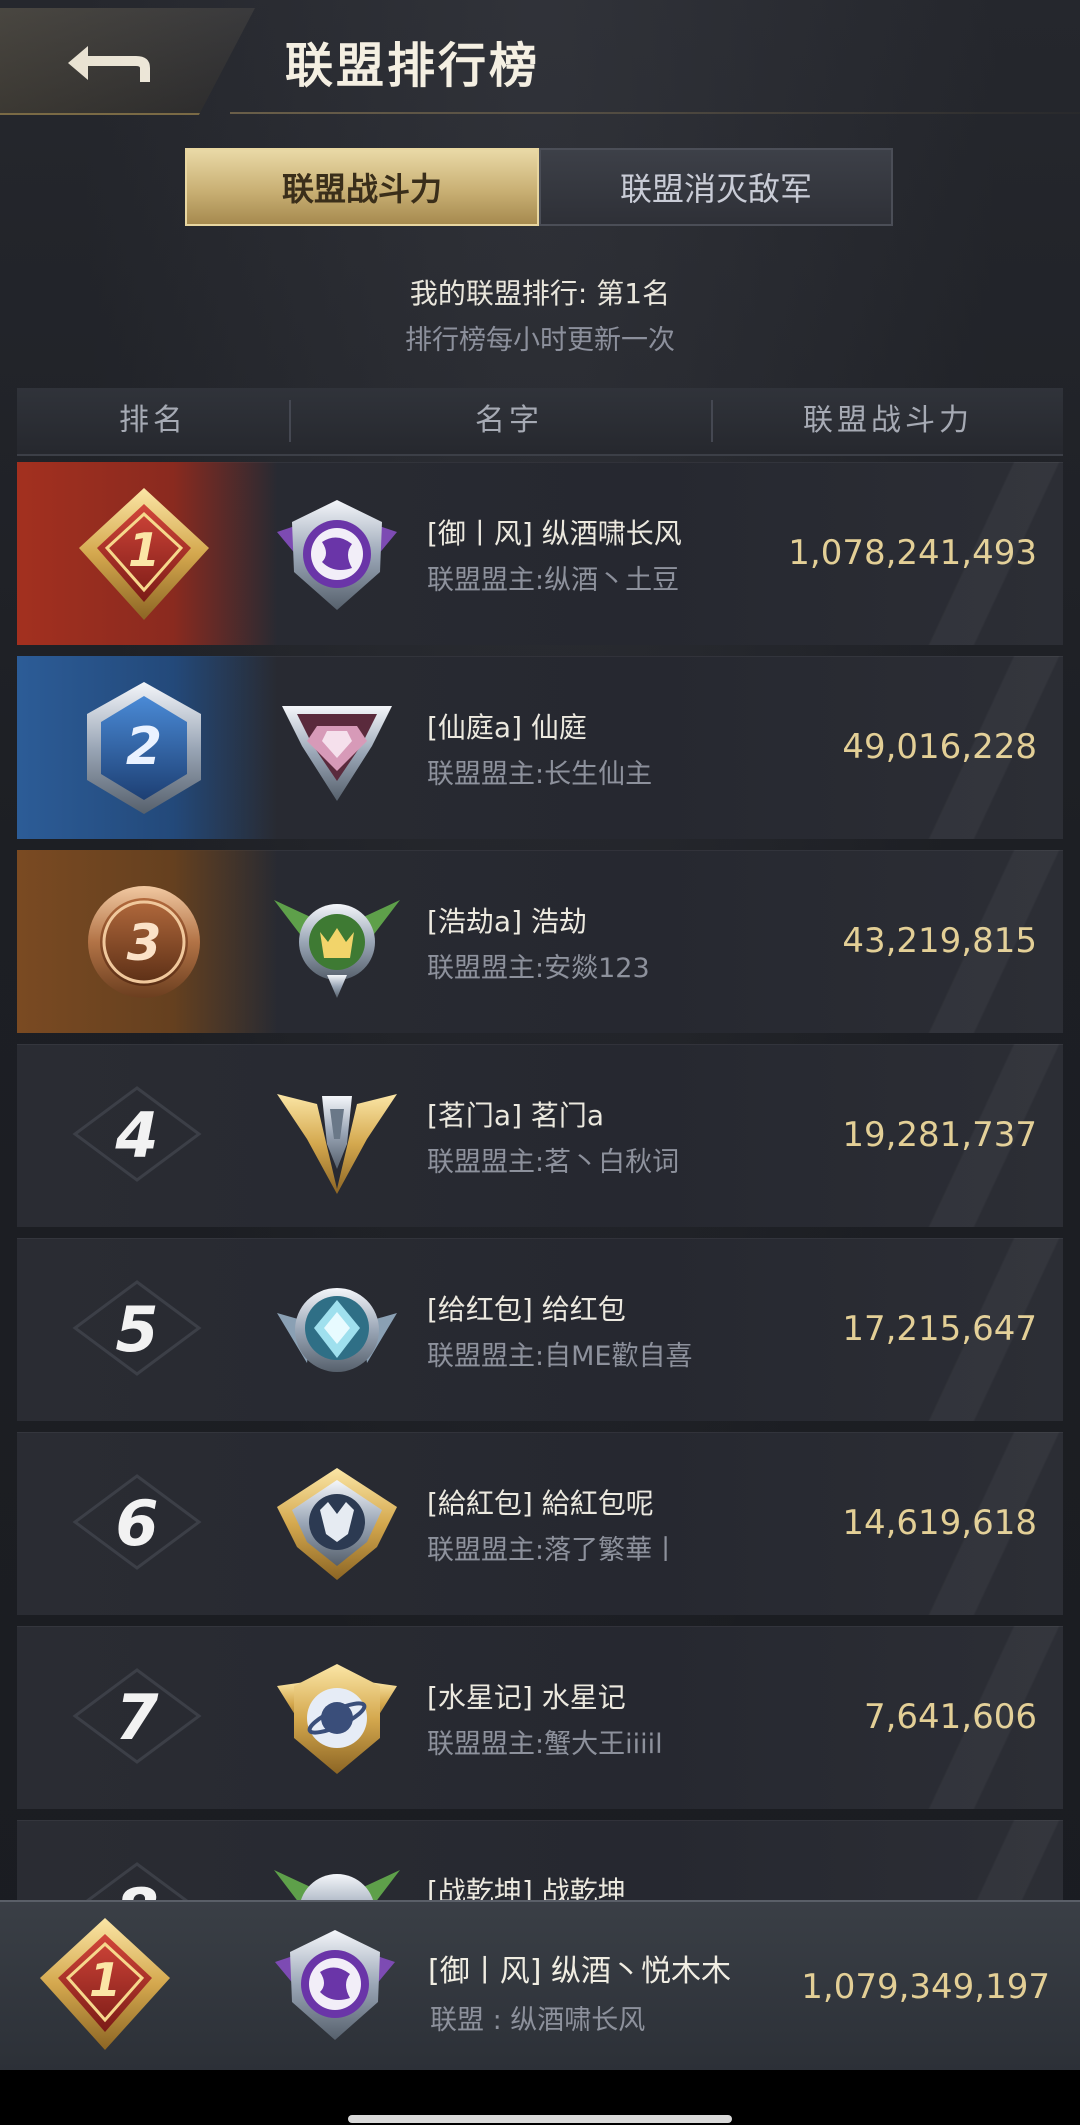 The width and height of the screenshot is (1080, 2125). I want to click on alliance-power: 17,215,647, so click(939, 1329).